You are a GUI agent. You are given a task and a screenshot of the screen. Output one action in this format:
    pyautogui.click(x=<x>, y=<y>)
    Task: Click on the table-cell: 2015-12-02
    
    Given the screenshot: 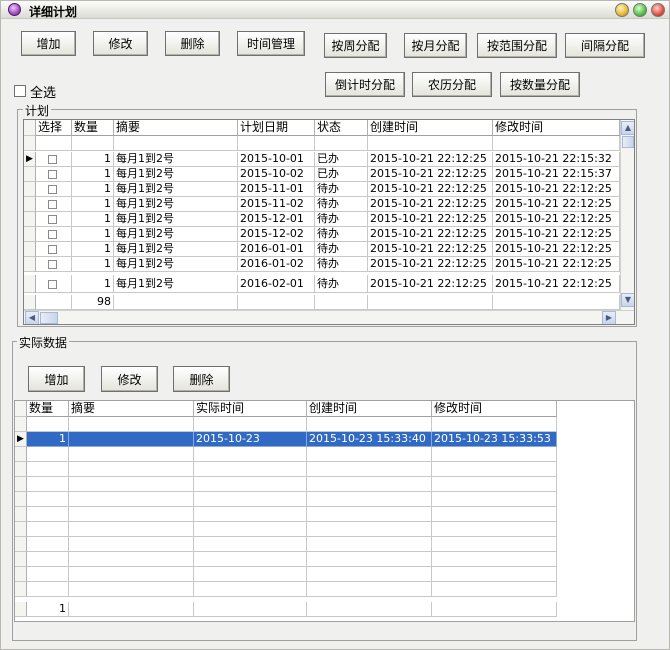 What is the action you would take?
    pyautogui.click(x=276, y=234)
    